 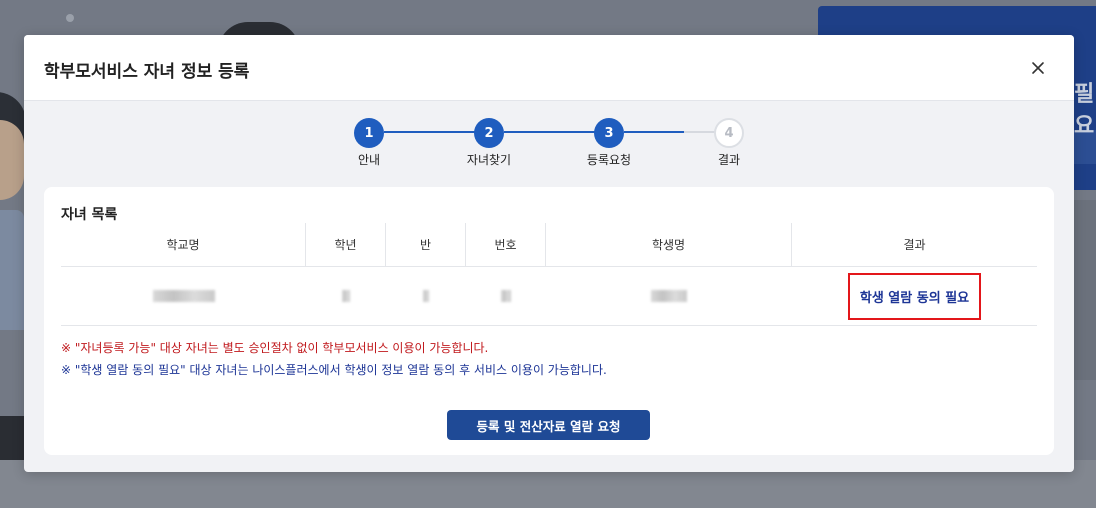 What do you see at coordinates (489, 133) in the screenshot?
I see `step-2-circle: 2` at bounding box center [489, 133].